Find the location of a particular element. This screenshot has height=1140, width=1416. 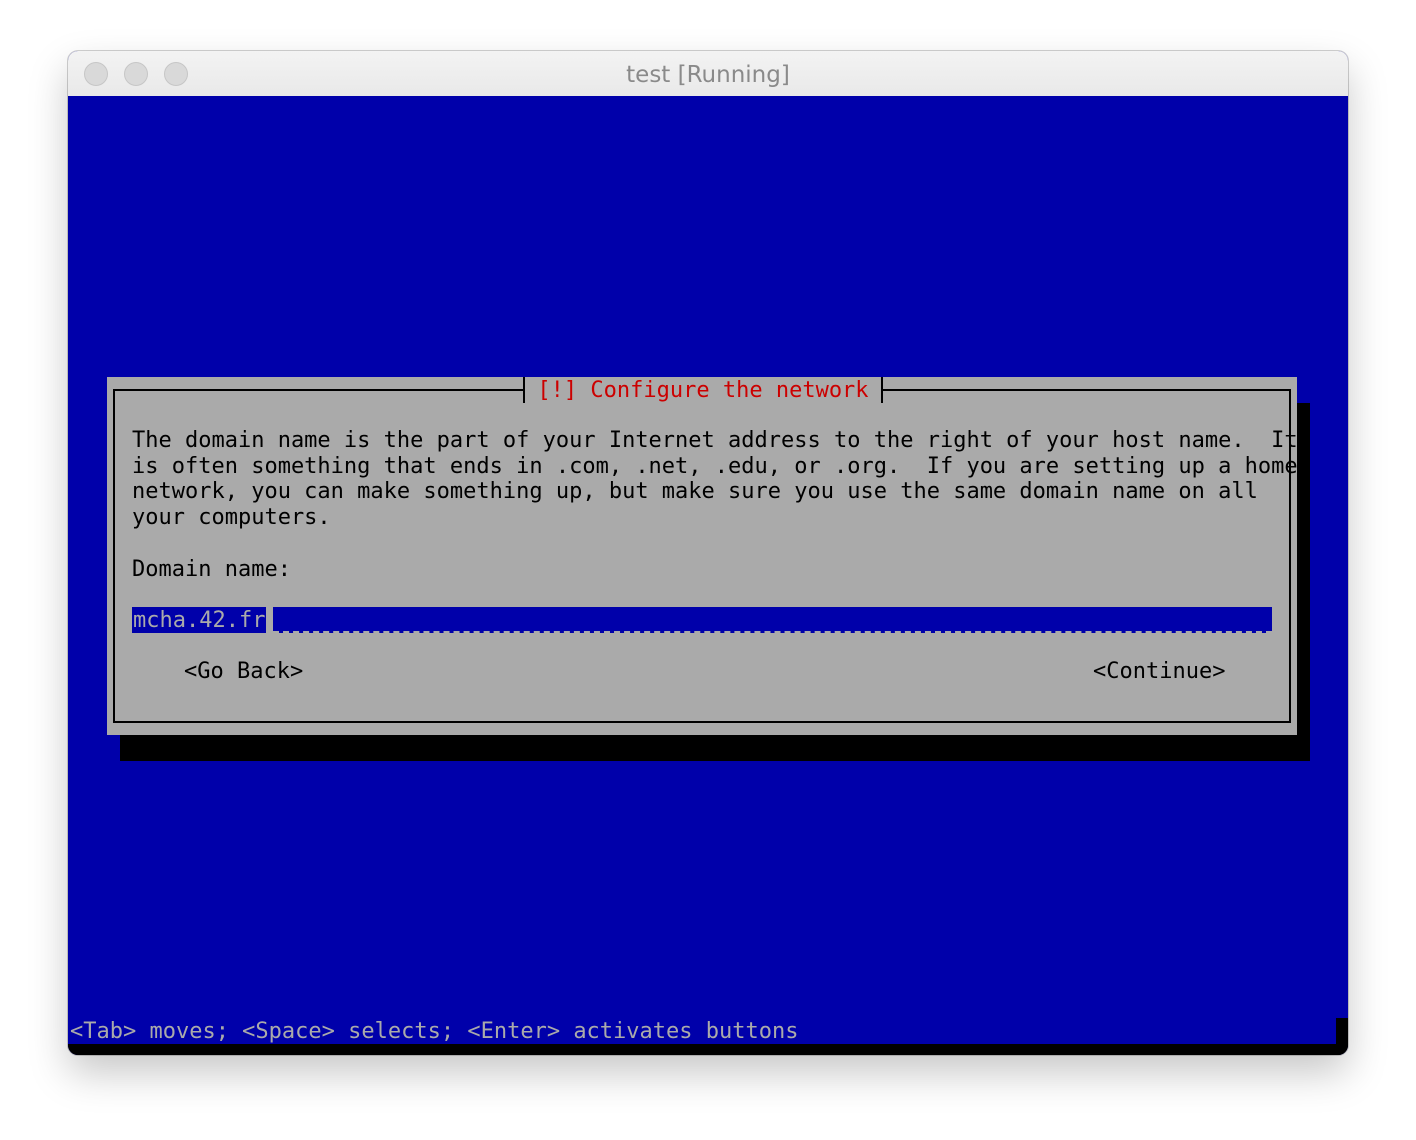

window-title: test [Running] is located at coordinates (708, 75).